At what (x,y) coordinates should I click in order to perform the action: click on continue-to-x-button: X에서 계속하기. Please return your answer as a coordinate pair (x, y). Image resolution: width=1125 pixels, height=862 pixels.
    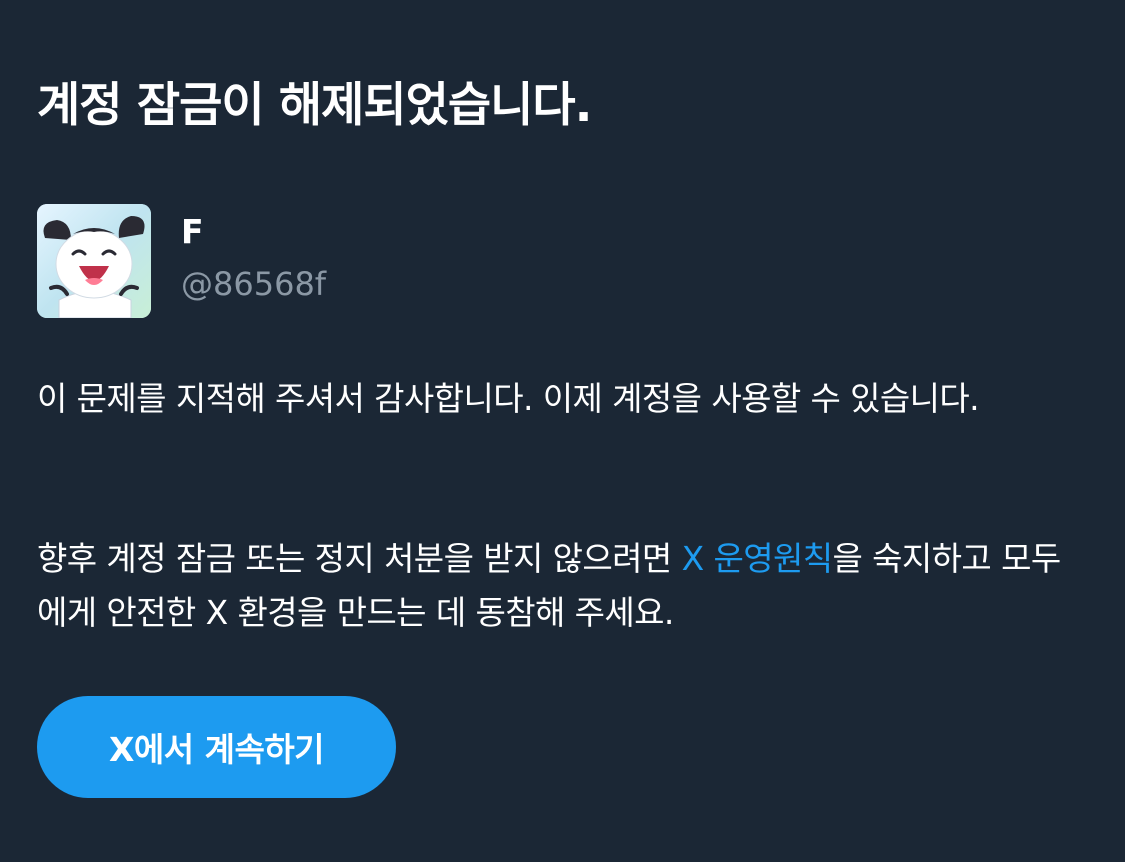
    Looking at the image, I should click on (216, 747).